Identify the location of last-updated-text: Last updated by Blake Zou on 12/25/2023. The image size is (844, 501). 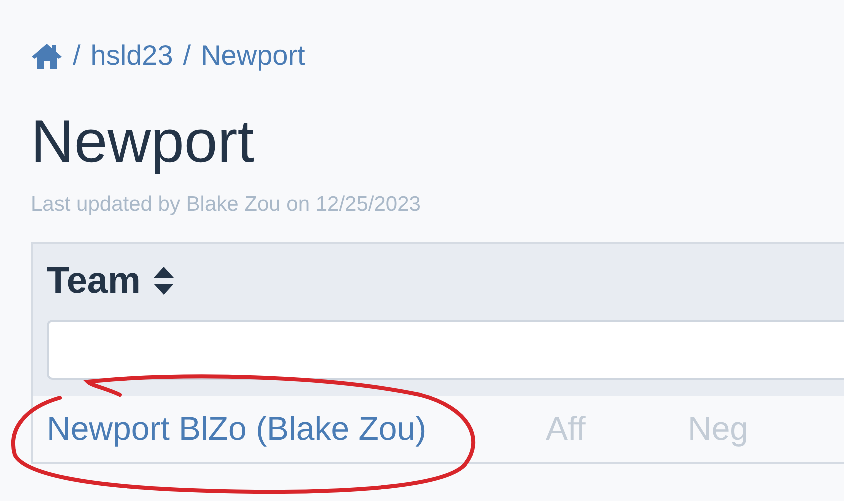
(226, 205).